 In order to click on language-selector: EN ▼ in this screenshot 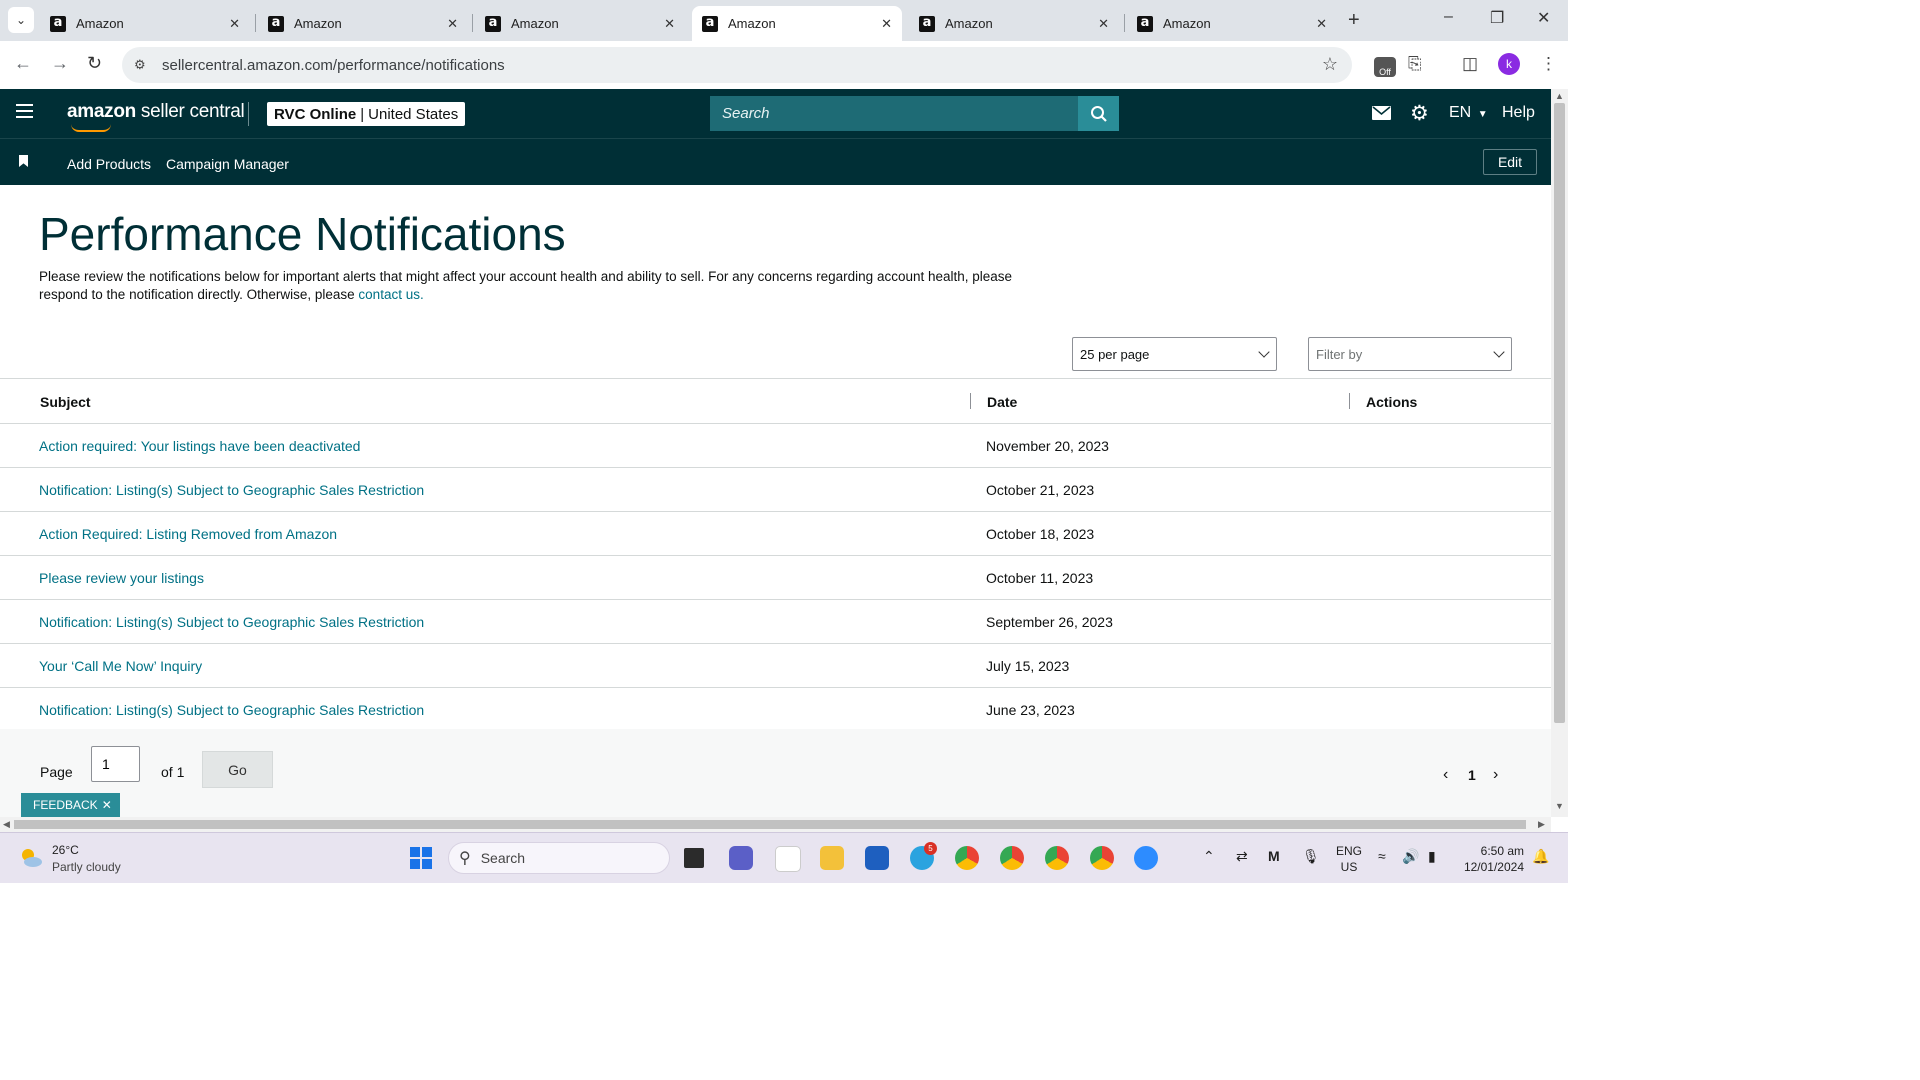, I will do `click(1468, 113)`.